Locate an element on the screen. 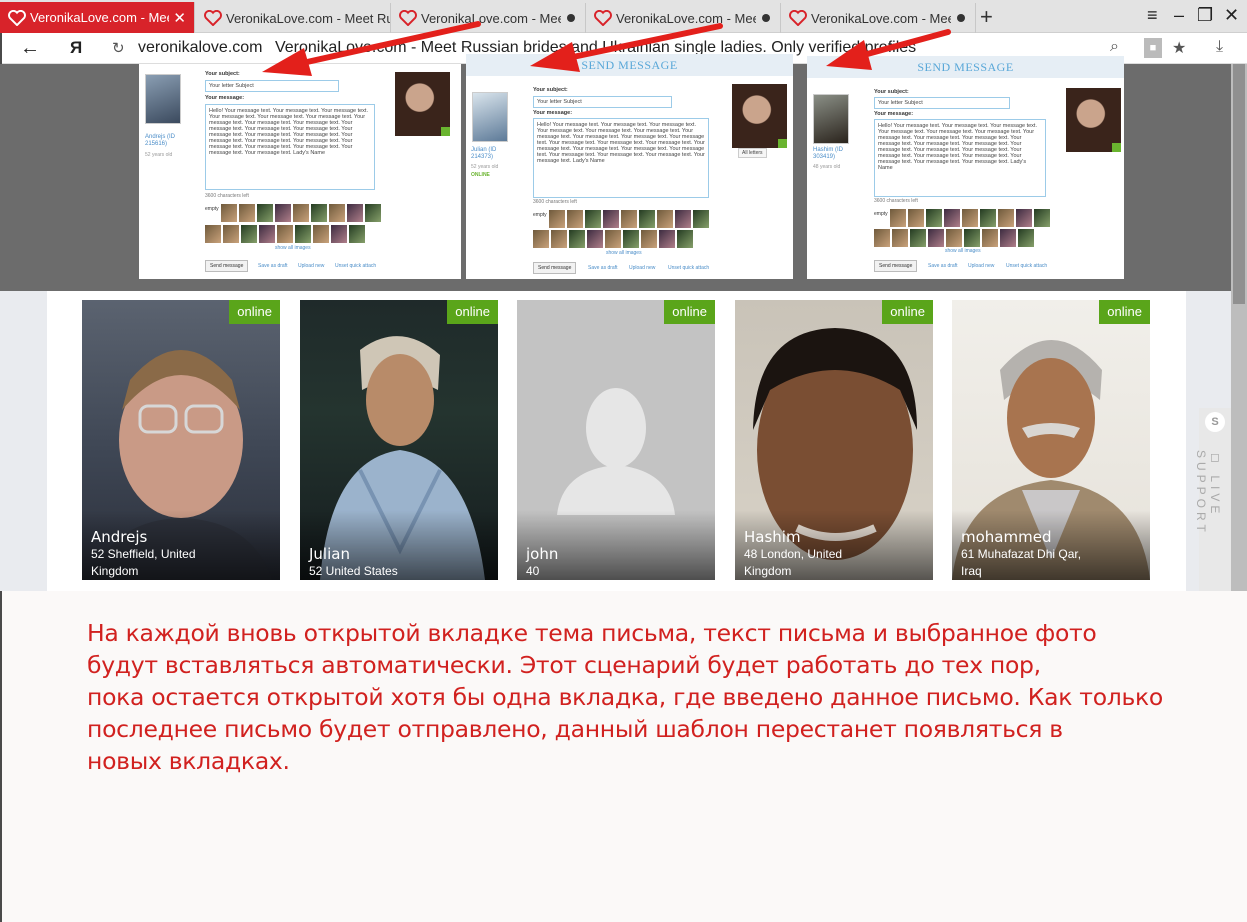 The width and height of the screenshot is (1247, 922). download-icon: ⤓ is located at coordinates (1219, 47).